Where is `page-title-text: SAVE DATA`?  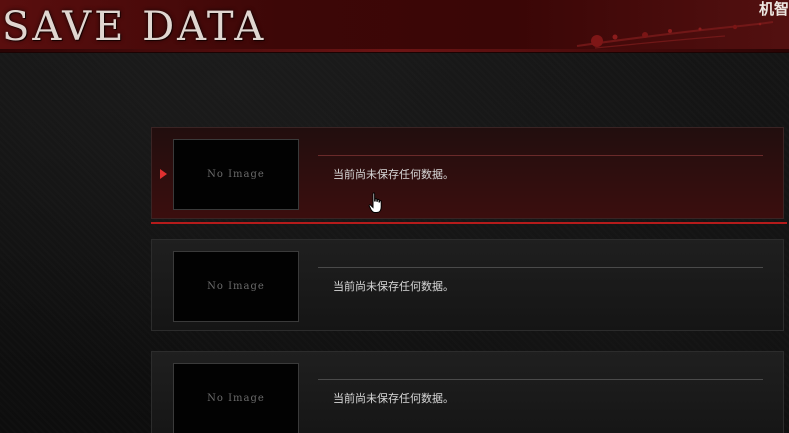 page-title-text: SAVE DATA is located at coordinates (134, 27).